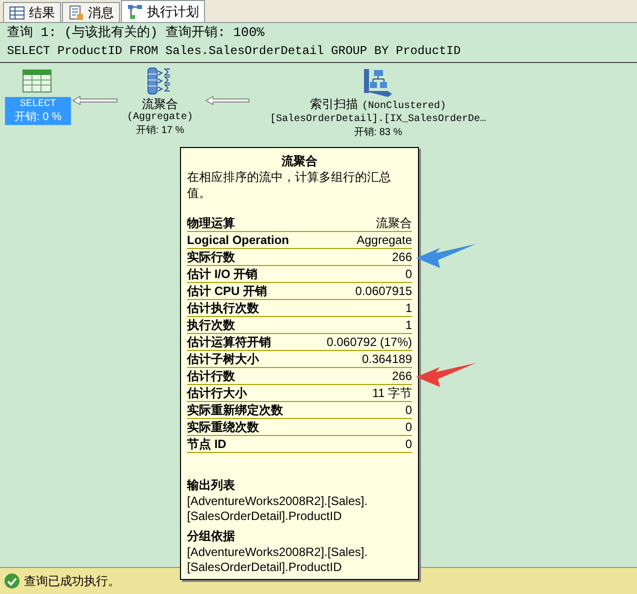 The height and width of the screenshot is (594, 637). I want to click on node-name: 流聚合, so click(160, 104).